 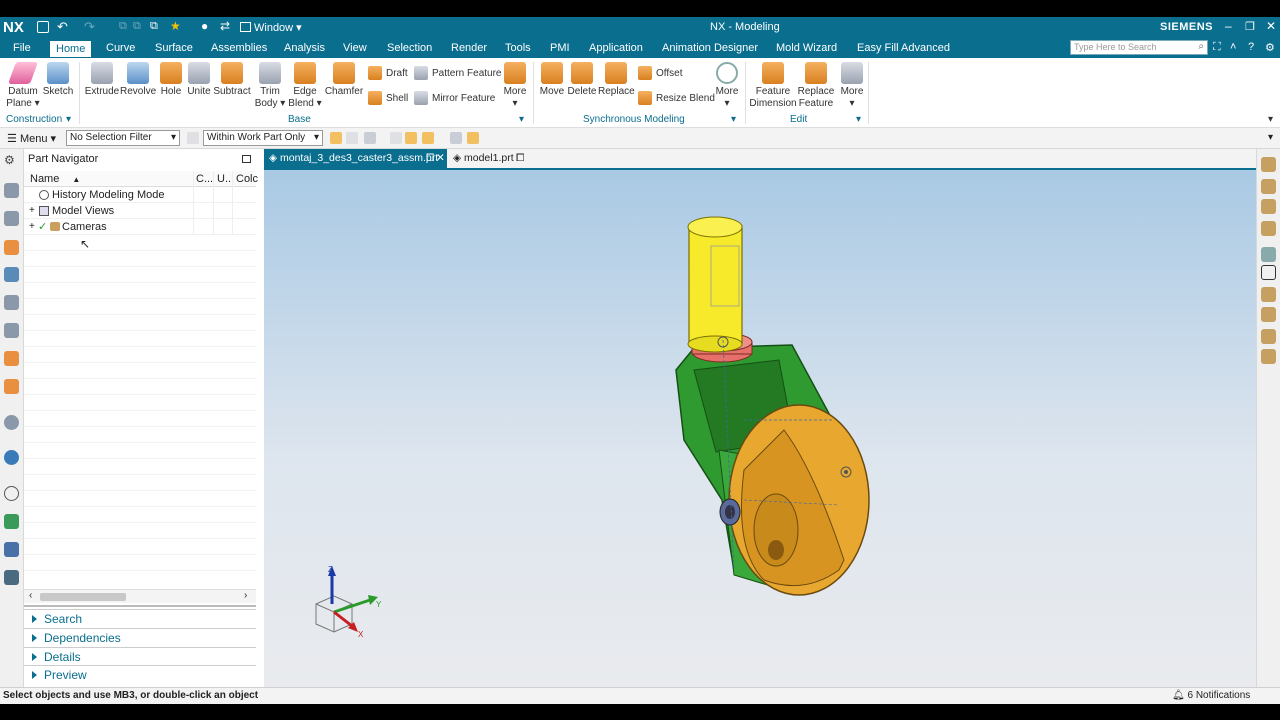 I want to click on tree-row-cameras: + ✓ Cameras, so click(x=140, y=227).